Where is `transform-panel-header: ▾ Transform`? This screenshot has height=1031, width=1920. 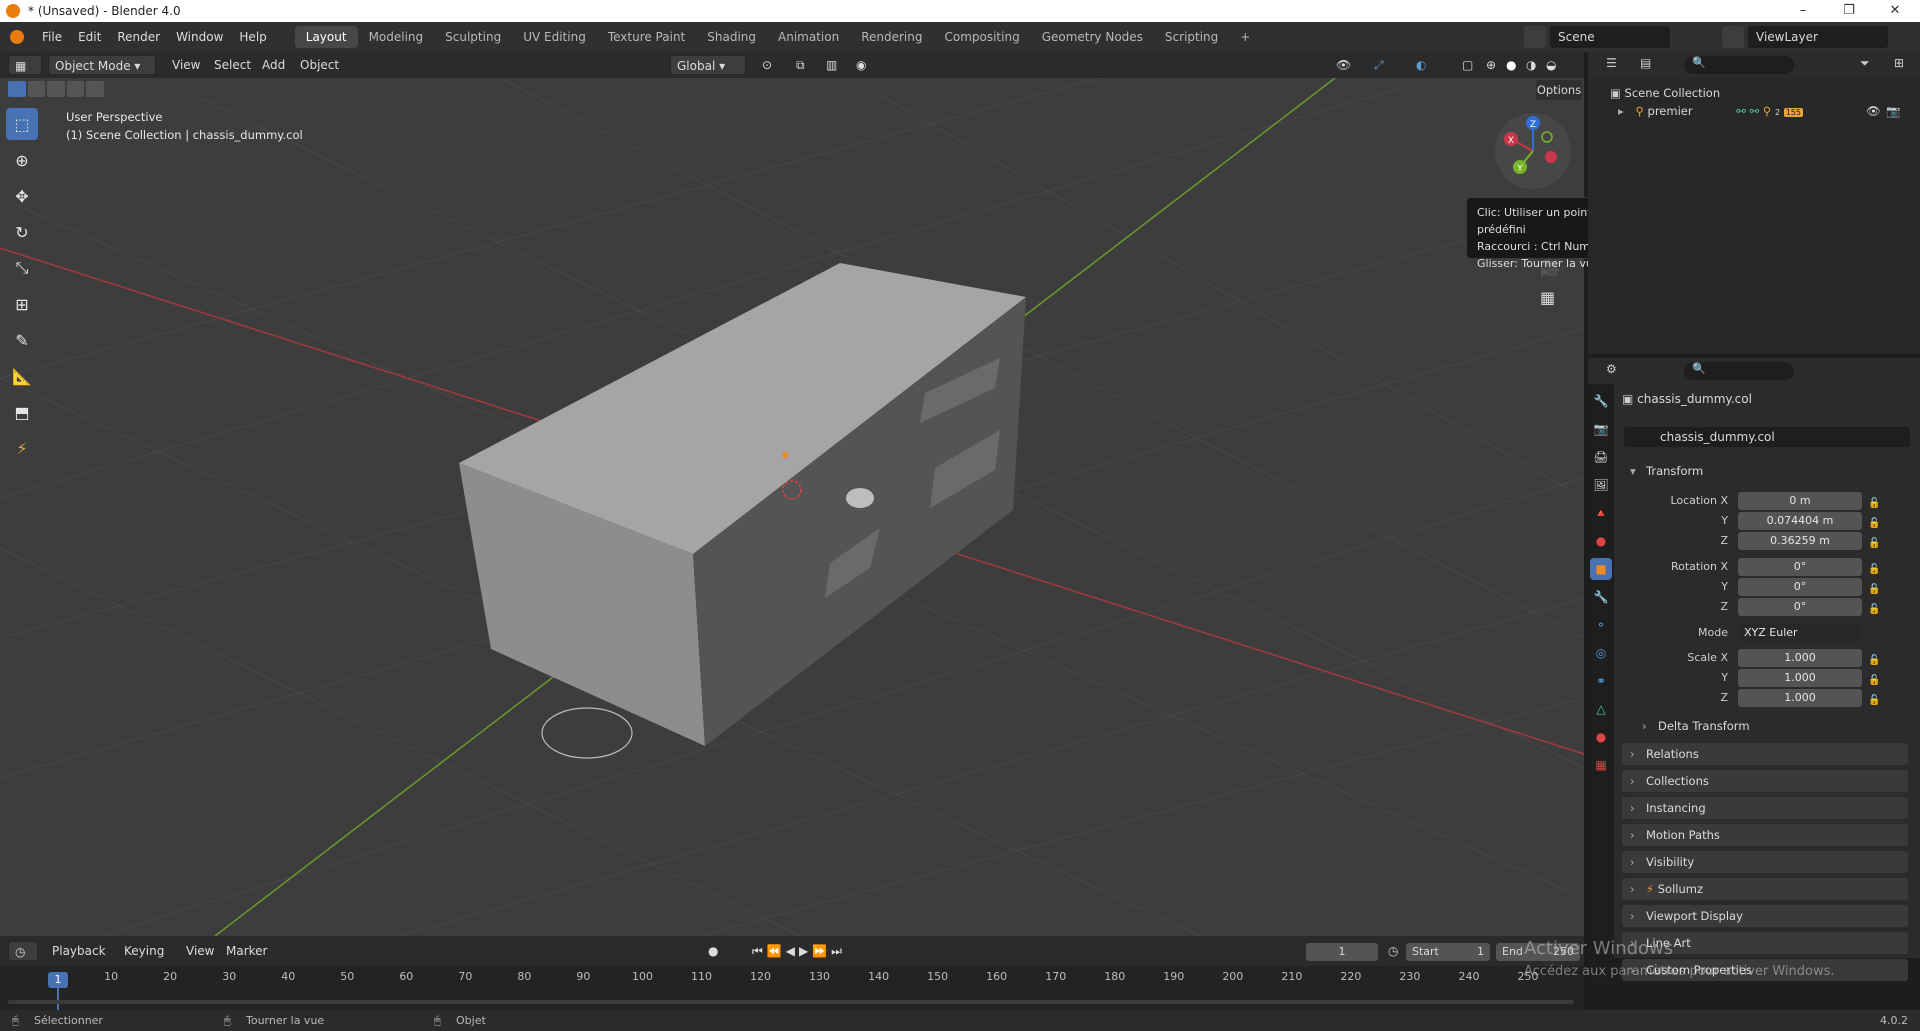
transform-panel-header: ▾ Transform is located at coordinates (1765, 471).